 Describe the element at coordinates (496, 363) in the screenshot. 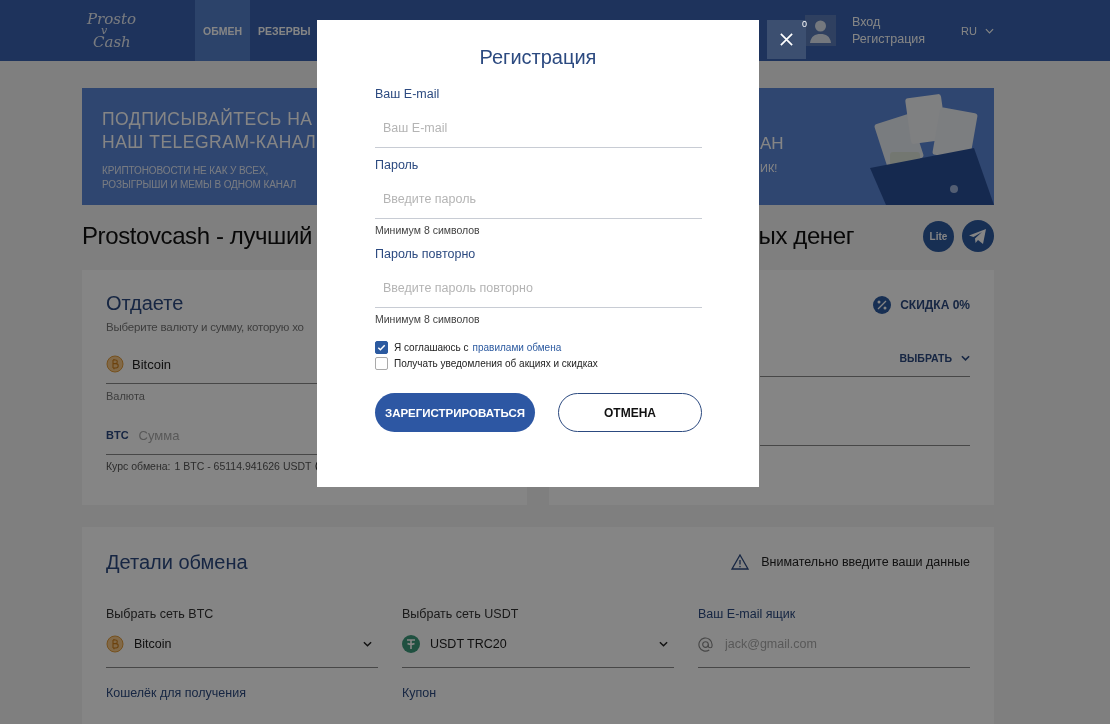

I see `checkbox-label: Получать уведомления об акциях и скидках` at that location.